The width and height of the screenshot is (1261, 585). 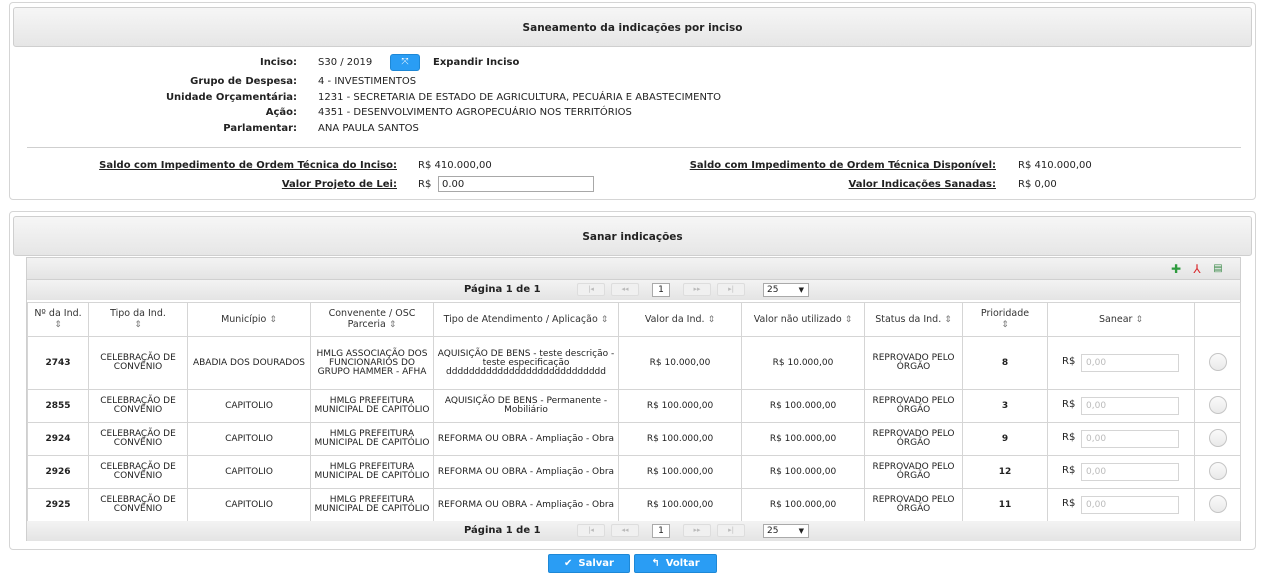 What do you see at coordinates (1005, 406) in the screenshot?
I see `cell-prioridade: 3` at bounding box center [1005, 406].